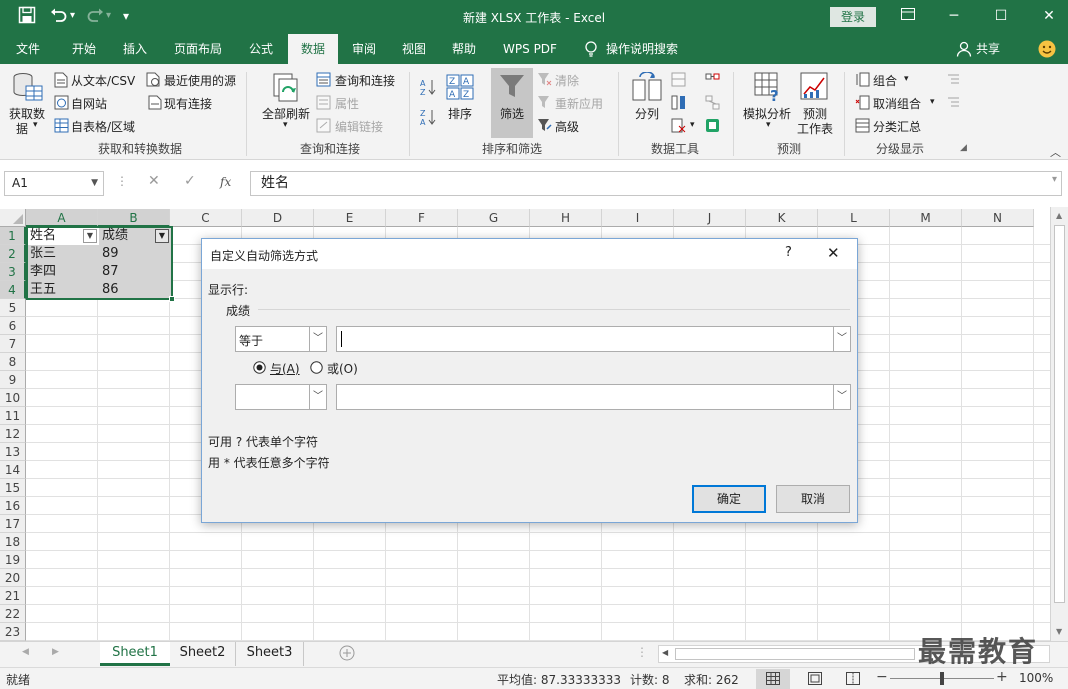 The width and height of the screenshot is (1068, 689). I want to click on sheet-tab-sheet2: Sheet2, so click(203, 654).